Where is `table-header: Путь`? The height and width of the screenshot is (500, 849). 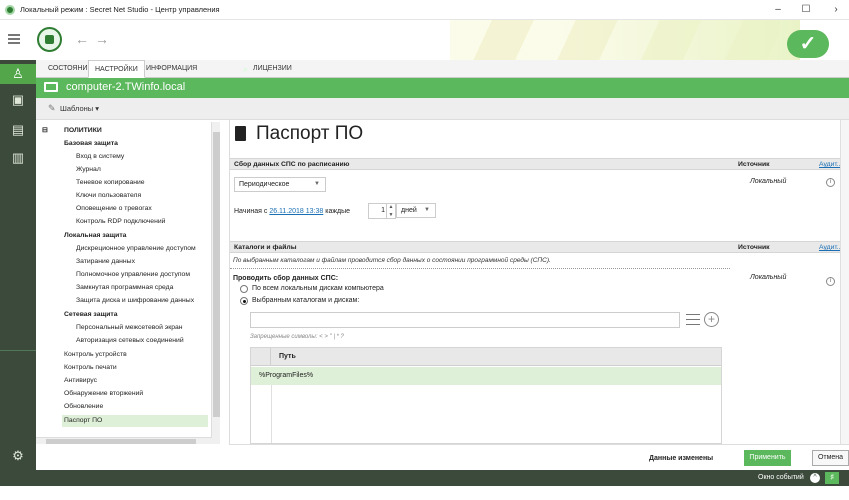 table-header: Путь is located at coordinates (486, 357).